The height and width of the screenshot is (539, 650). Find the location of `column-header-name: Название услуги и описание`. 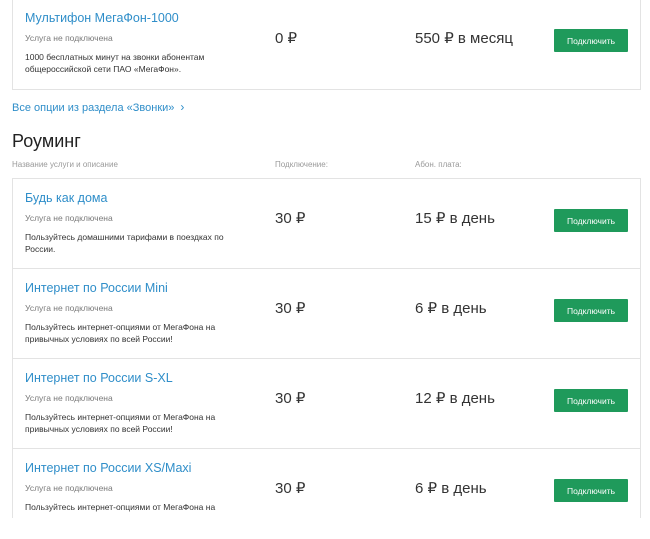

column-header-name: Название услуги и описание is located at coordinates (65, 164).